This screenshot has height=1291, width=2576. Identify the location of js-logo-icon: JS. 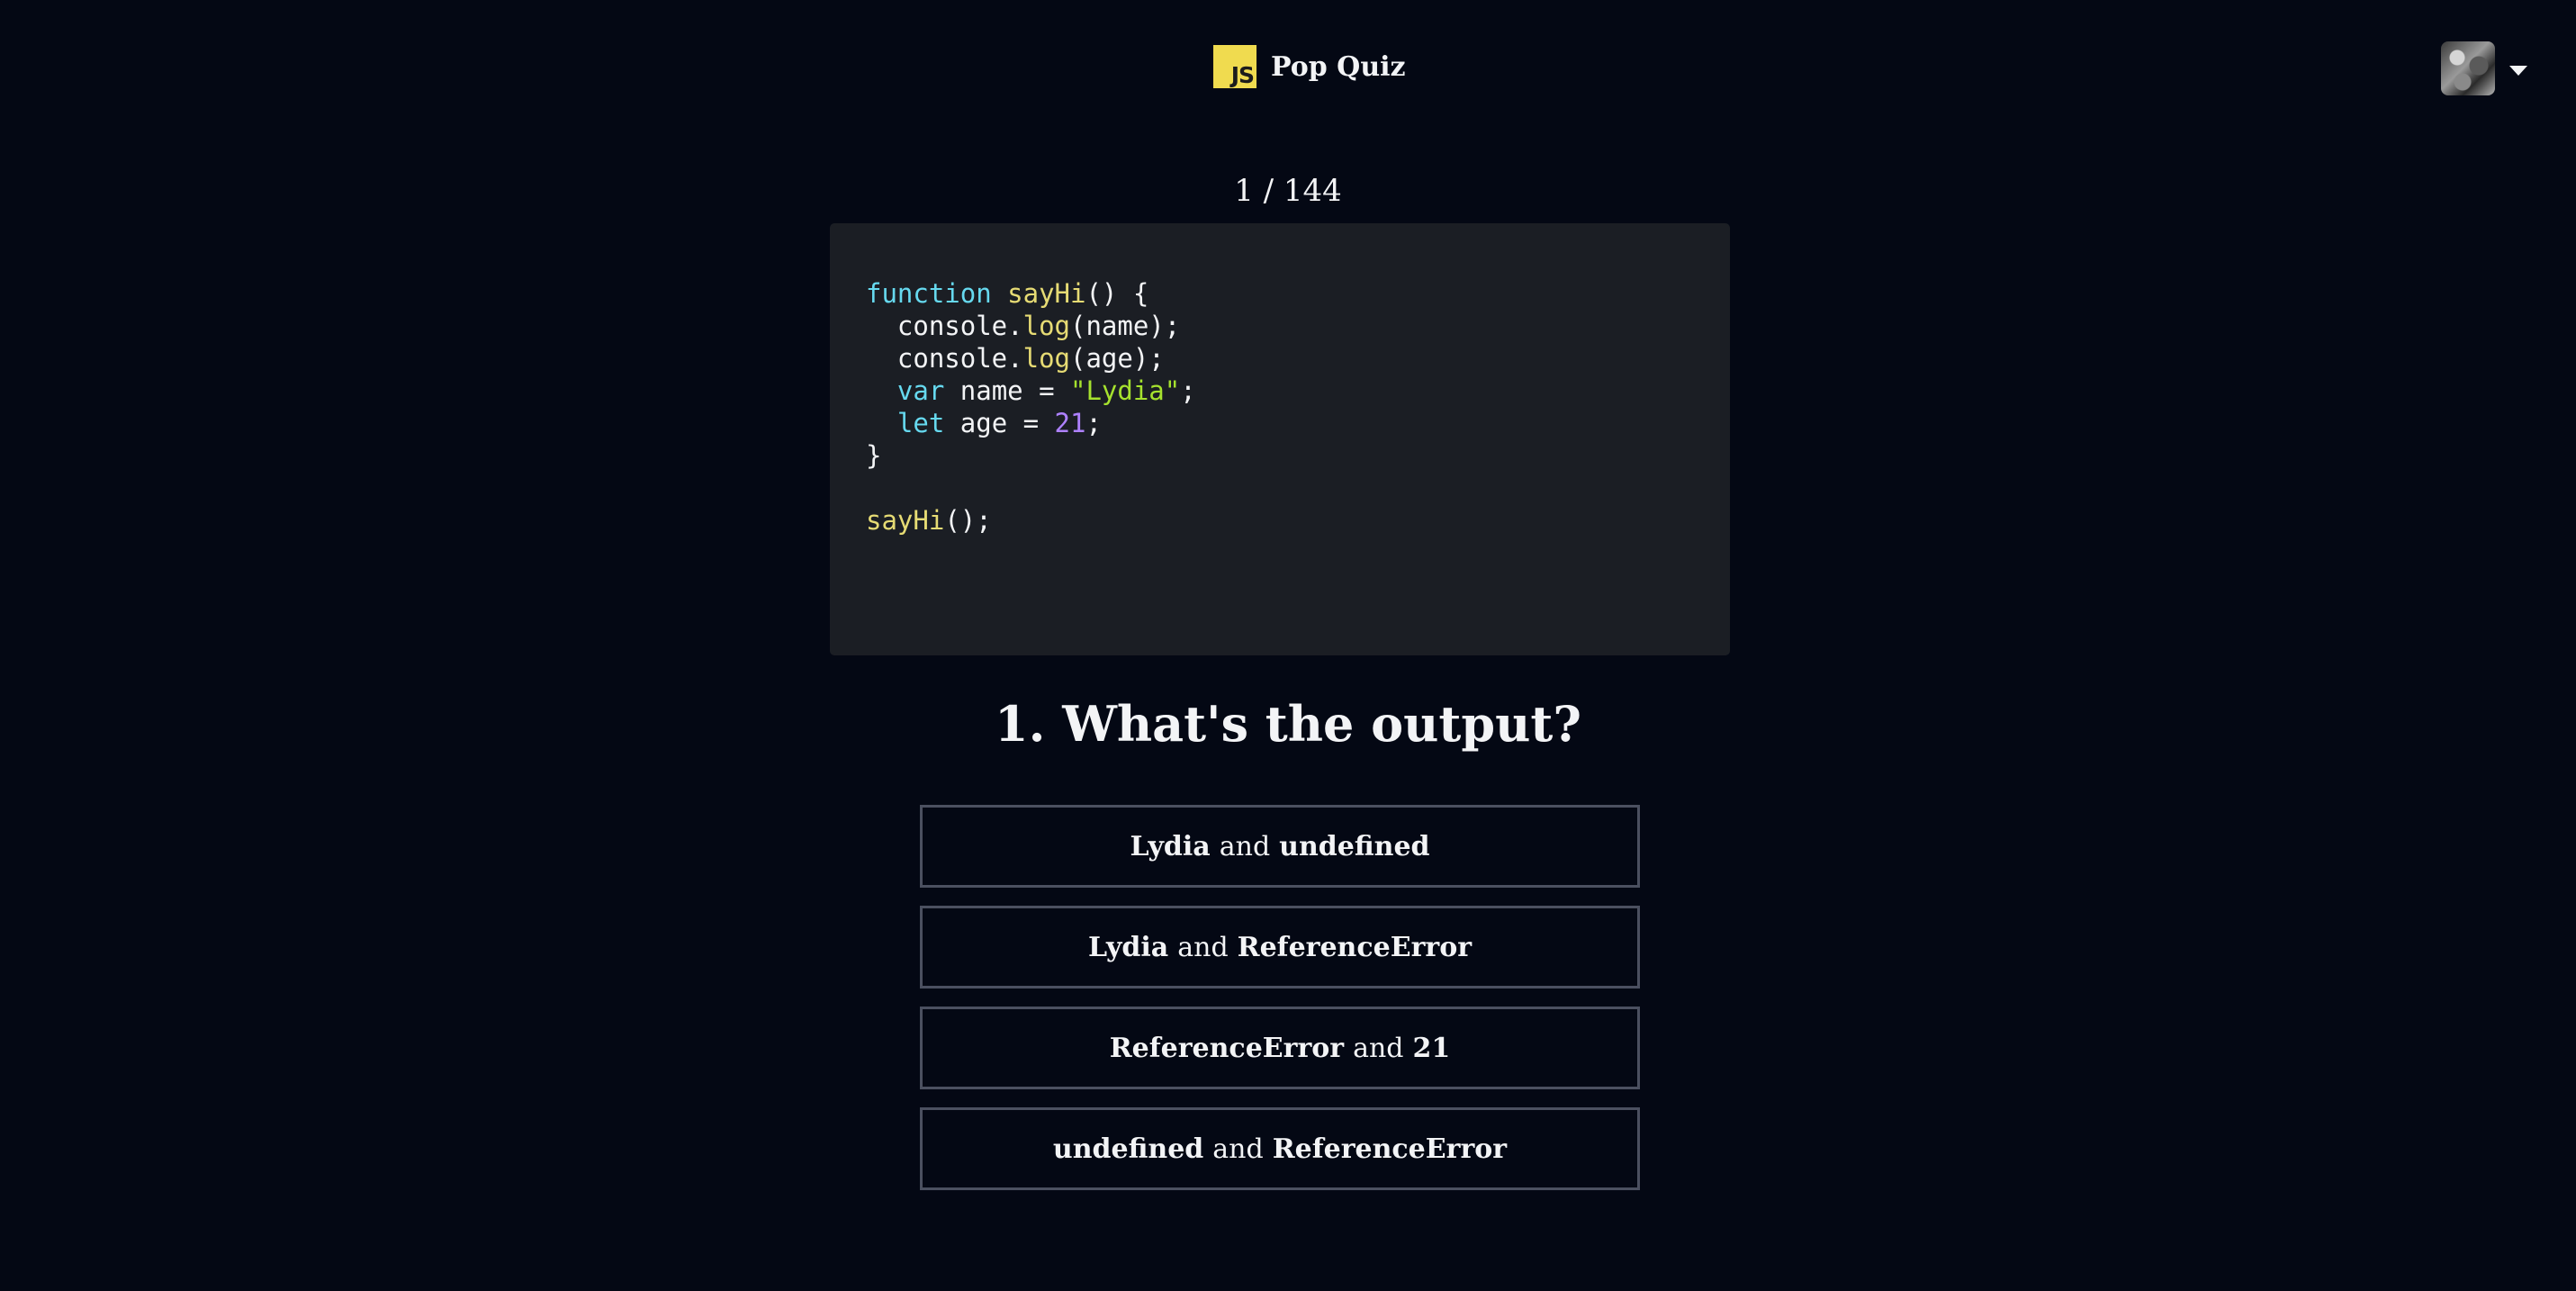
(1234, 66).